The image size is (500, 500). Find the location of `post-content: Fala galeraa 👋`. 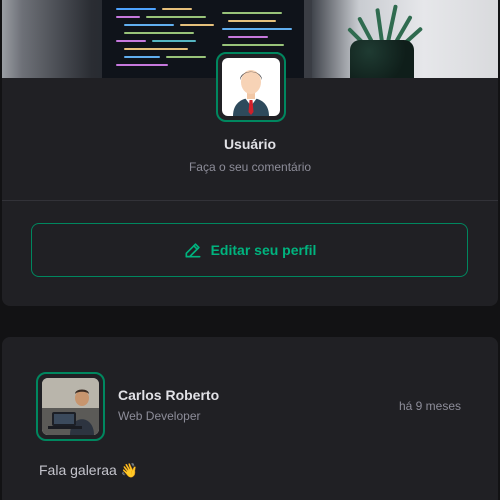

post-content: Fala galeraa 👋 is located at coordinates (89, 470).